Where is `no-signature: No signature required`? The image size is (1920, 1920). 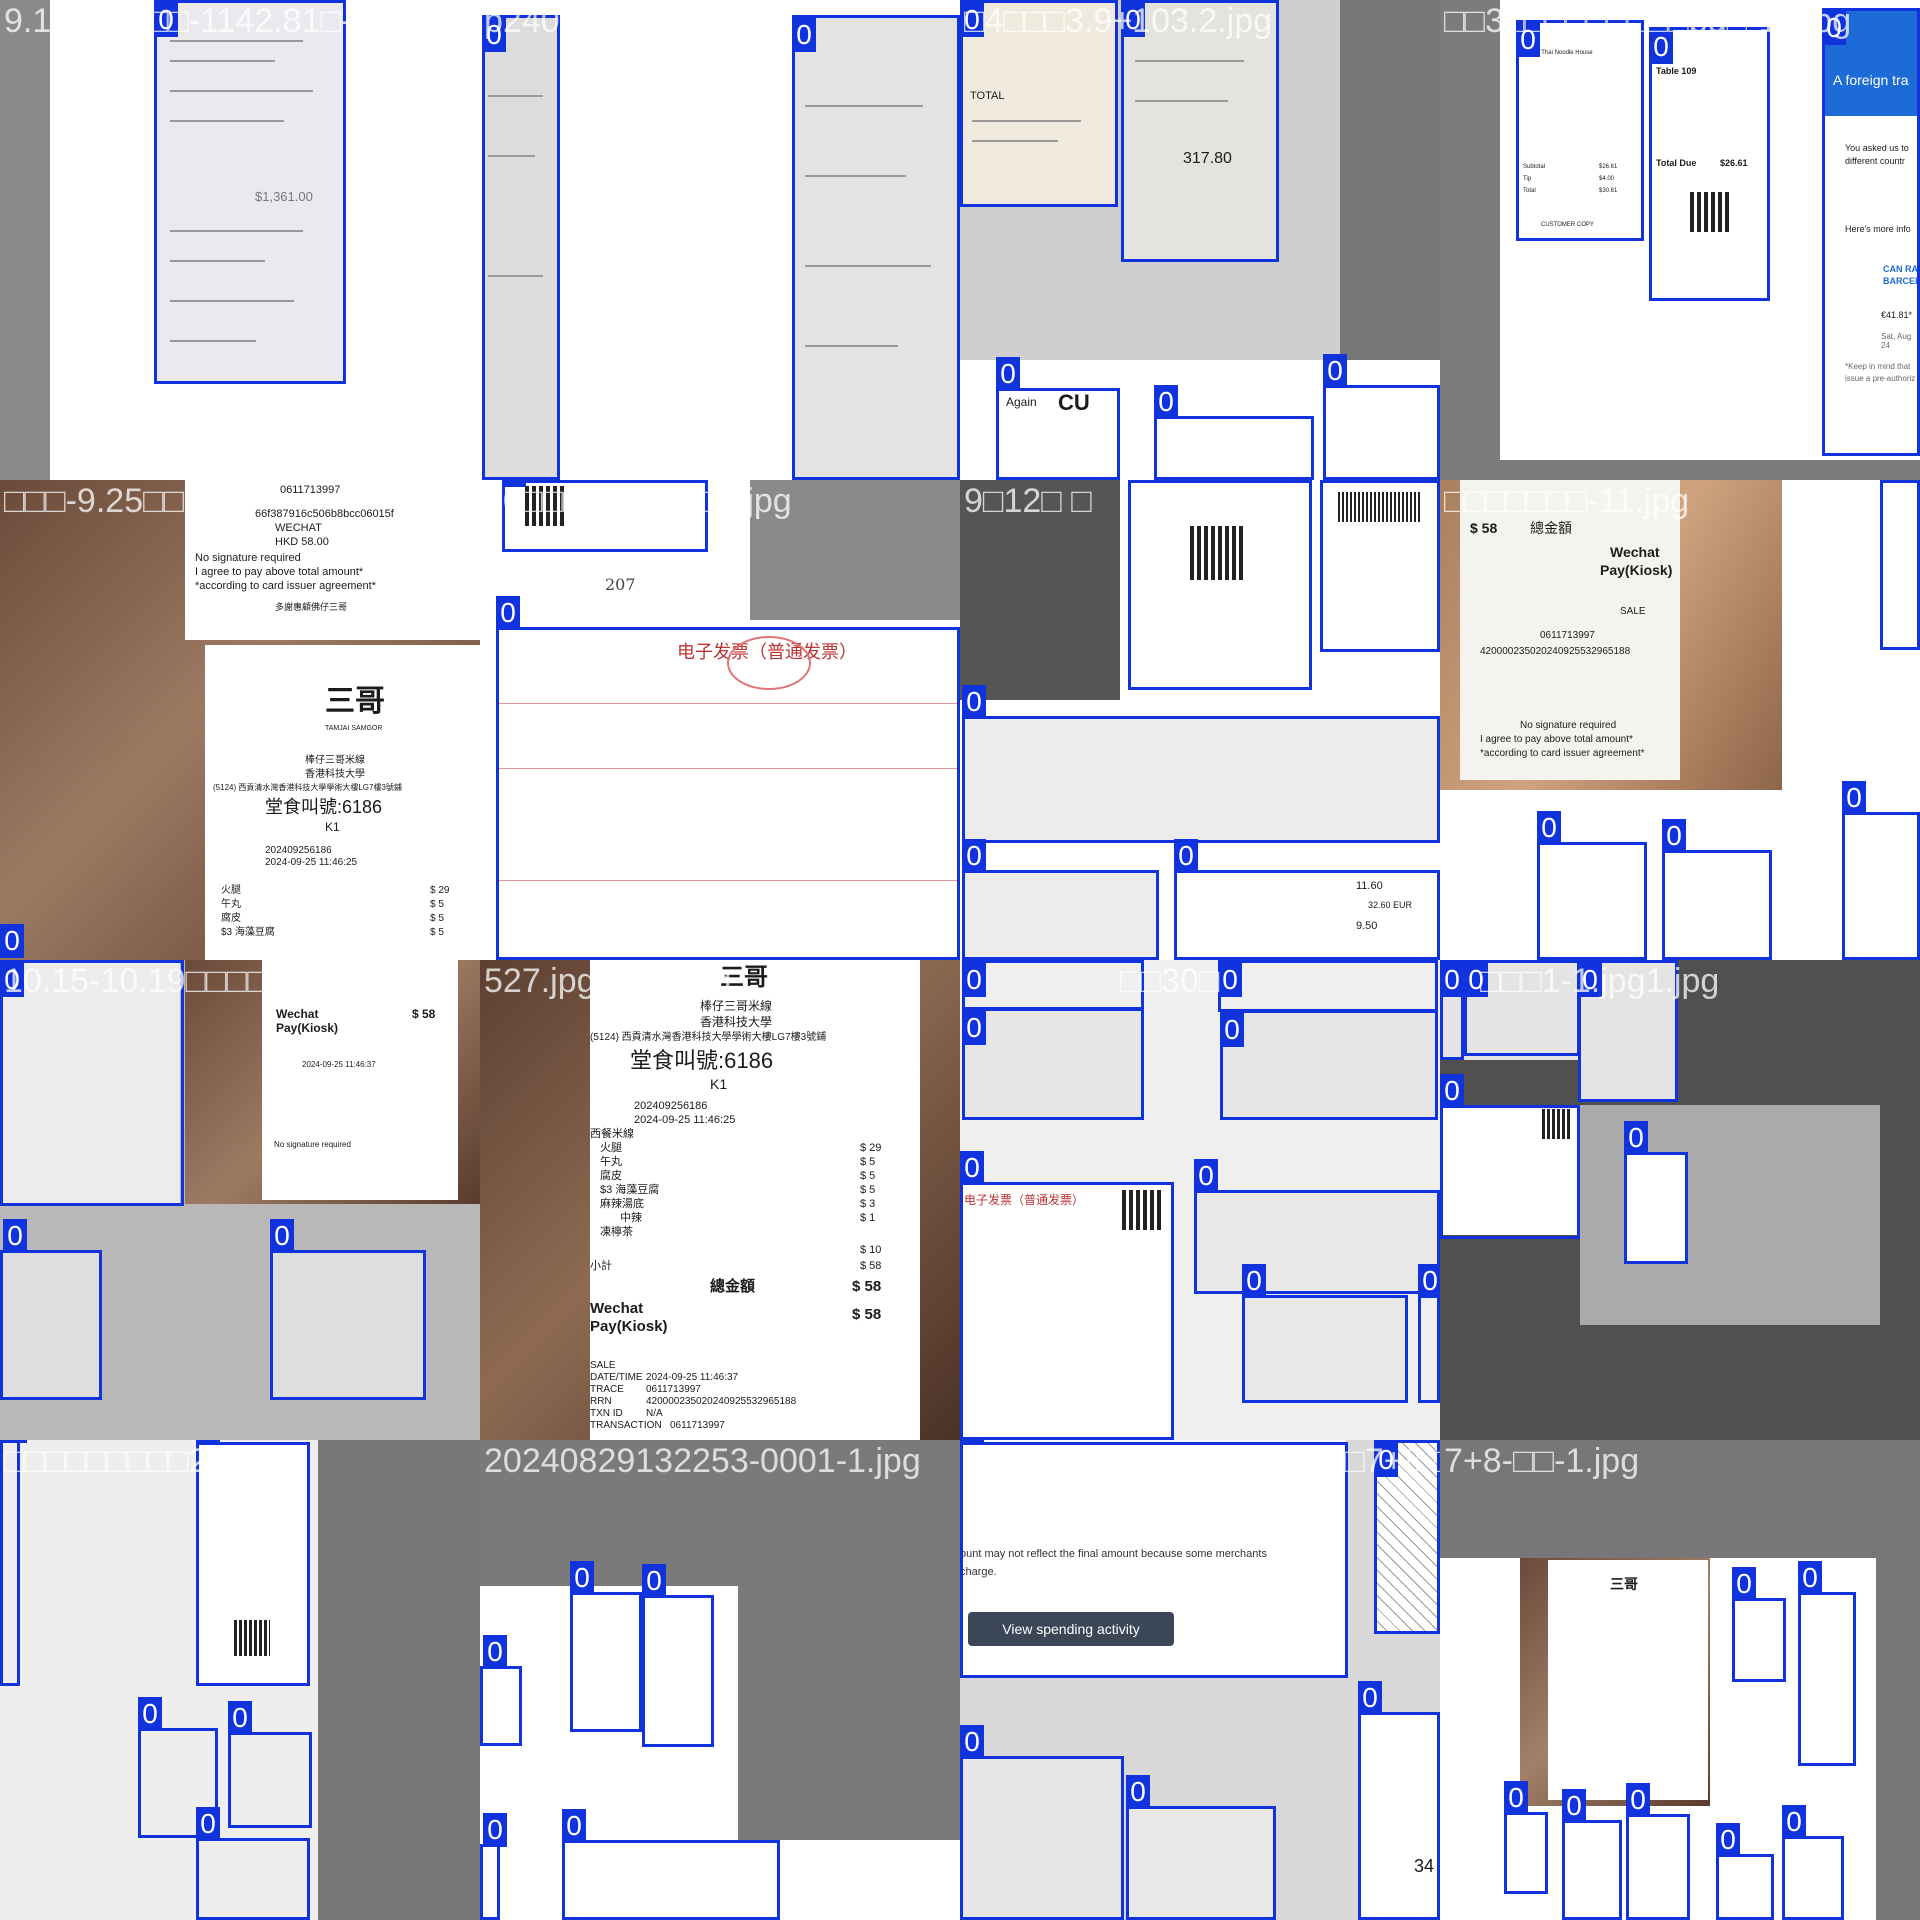
no-signature: No signature required is located at coordinates (1568, 725).